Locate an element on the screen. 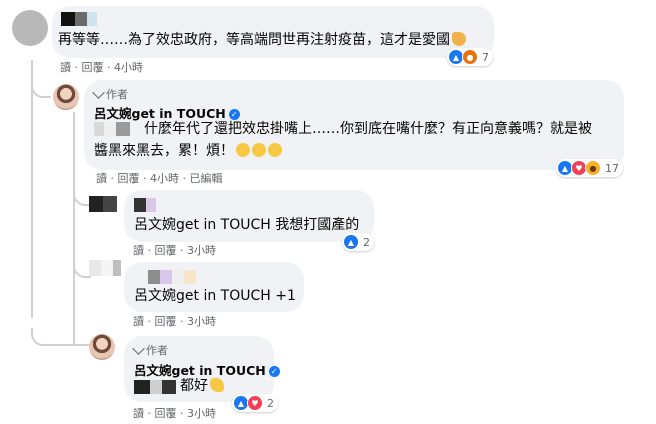 The image size is (656, 424). reactions-summary: ▲ ♥ 2 is located at coordinates (255, 403).